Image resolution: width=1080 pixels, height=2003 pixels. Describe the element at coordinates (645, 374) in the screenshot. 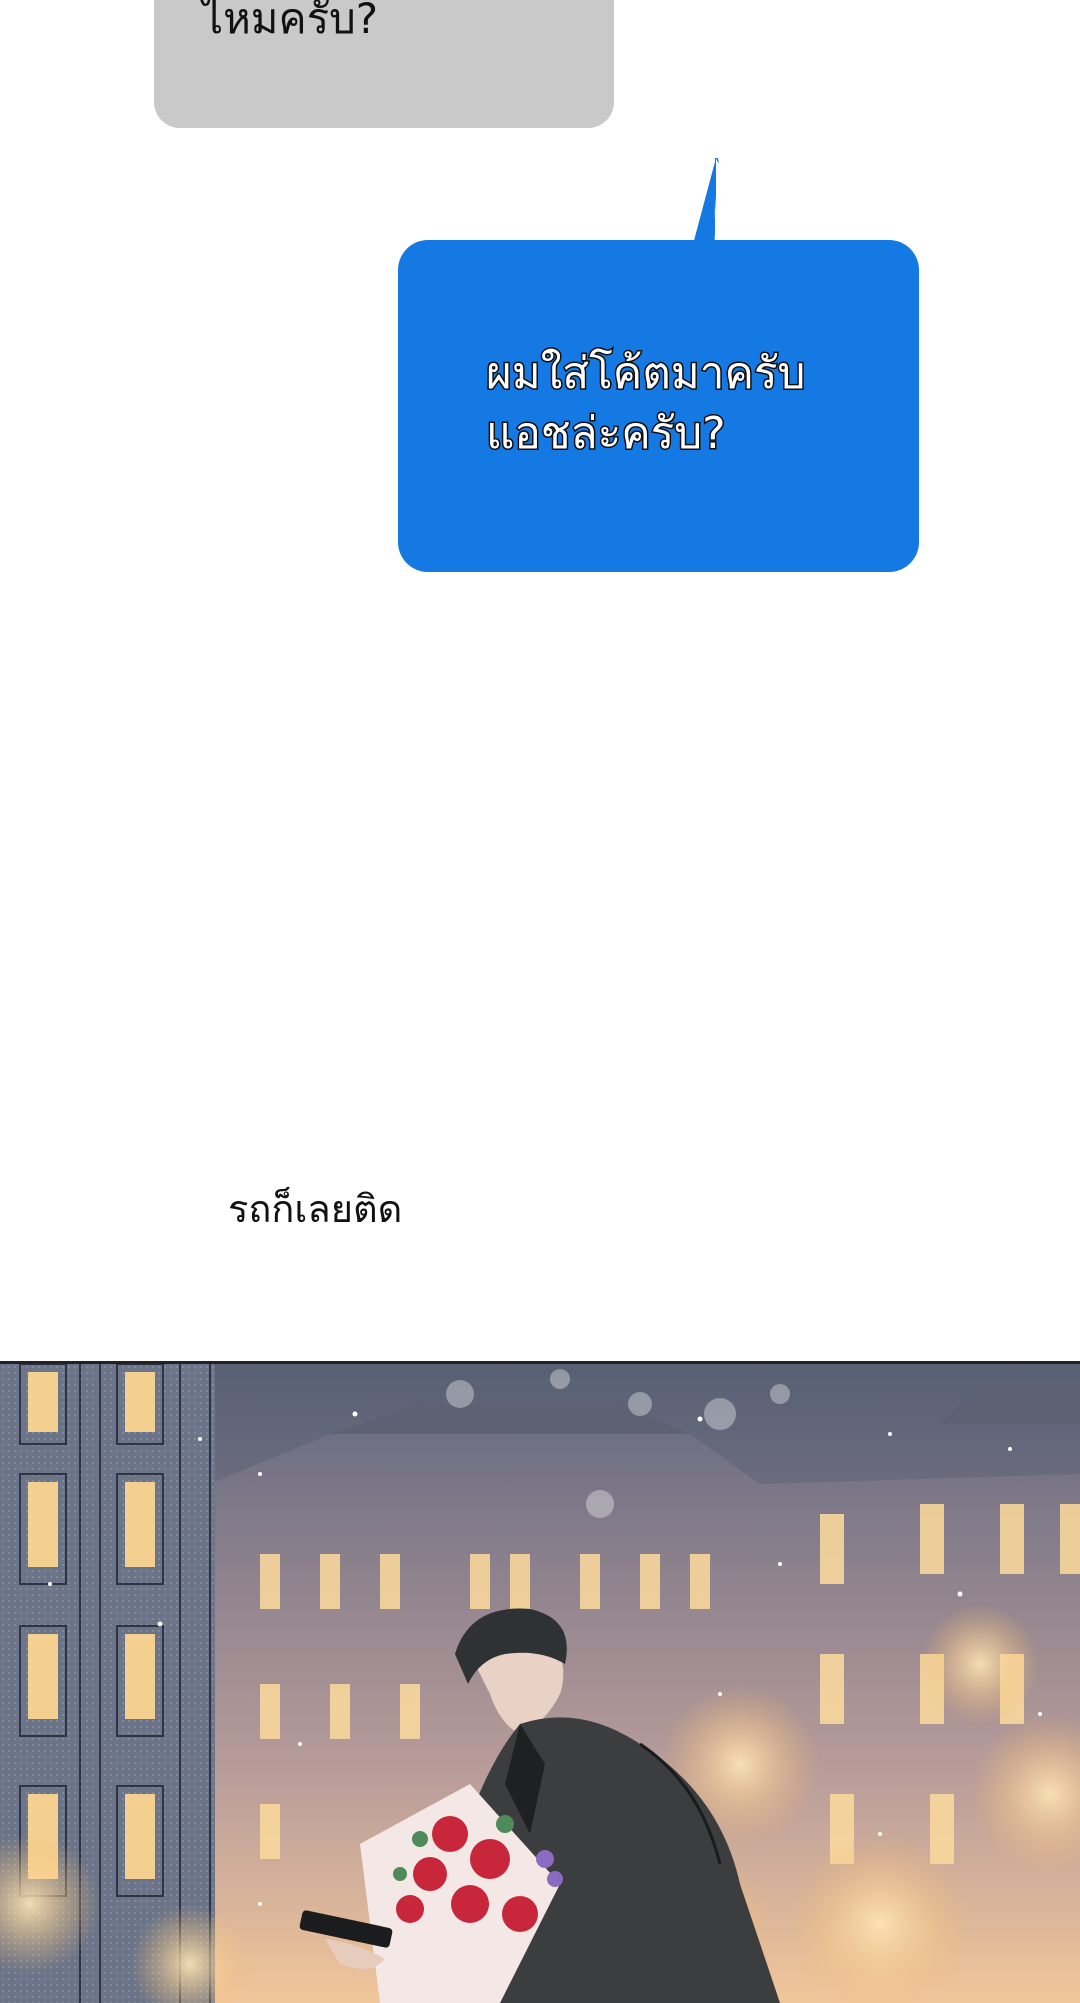

I see `blue-bubble-line-1: ผมใส่โค้ตมาครับ` at that location.